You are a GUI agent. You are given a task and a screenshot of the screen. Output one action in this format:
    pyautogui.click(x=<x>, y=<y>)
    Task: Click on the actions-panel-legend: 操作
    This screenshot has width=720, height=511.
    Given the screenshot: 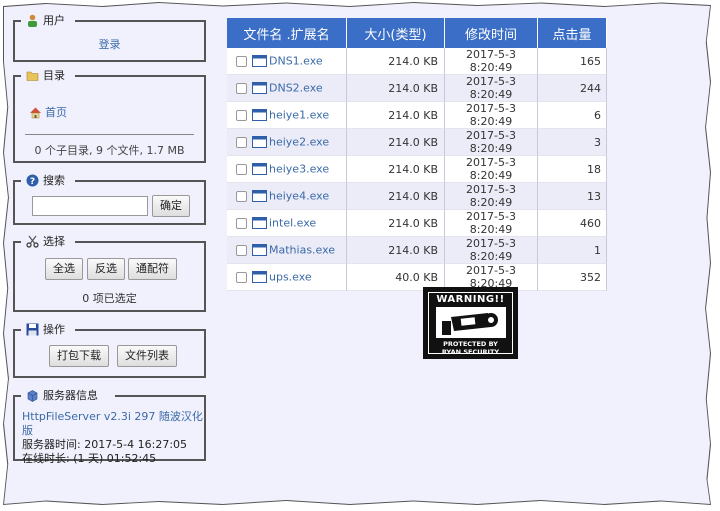 What is the action you would take?
    pyautogui.click(x=45, y=329)
    